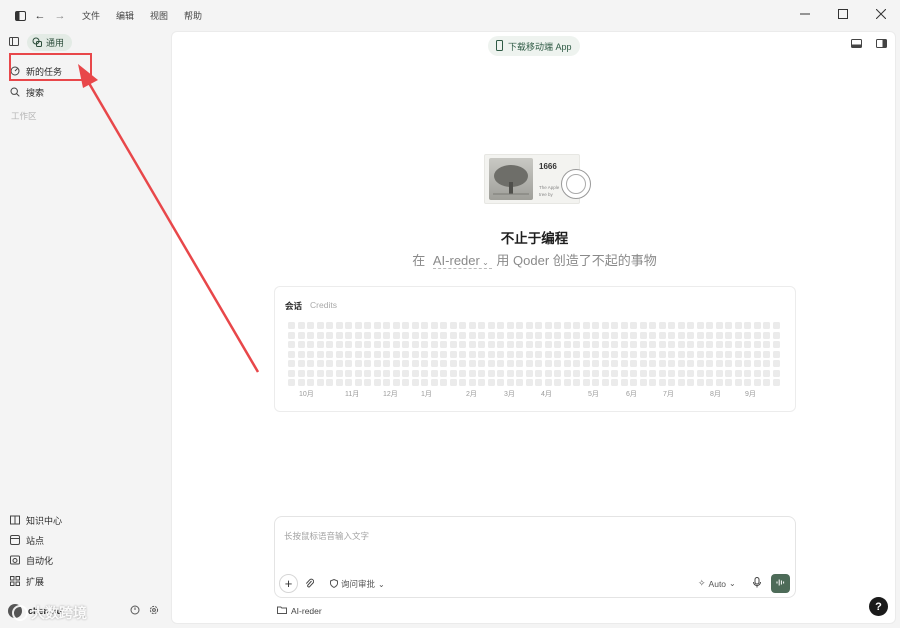  What do you see at coordinates (91, 15) in the screenshot?
I see `menu-file: 文件` at bounding box center [91, 15].